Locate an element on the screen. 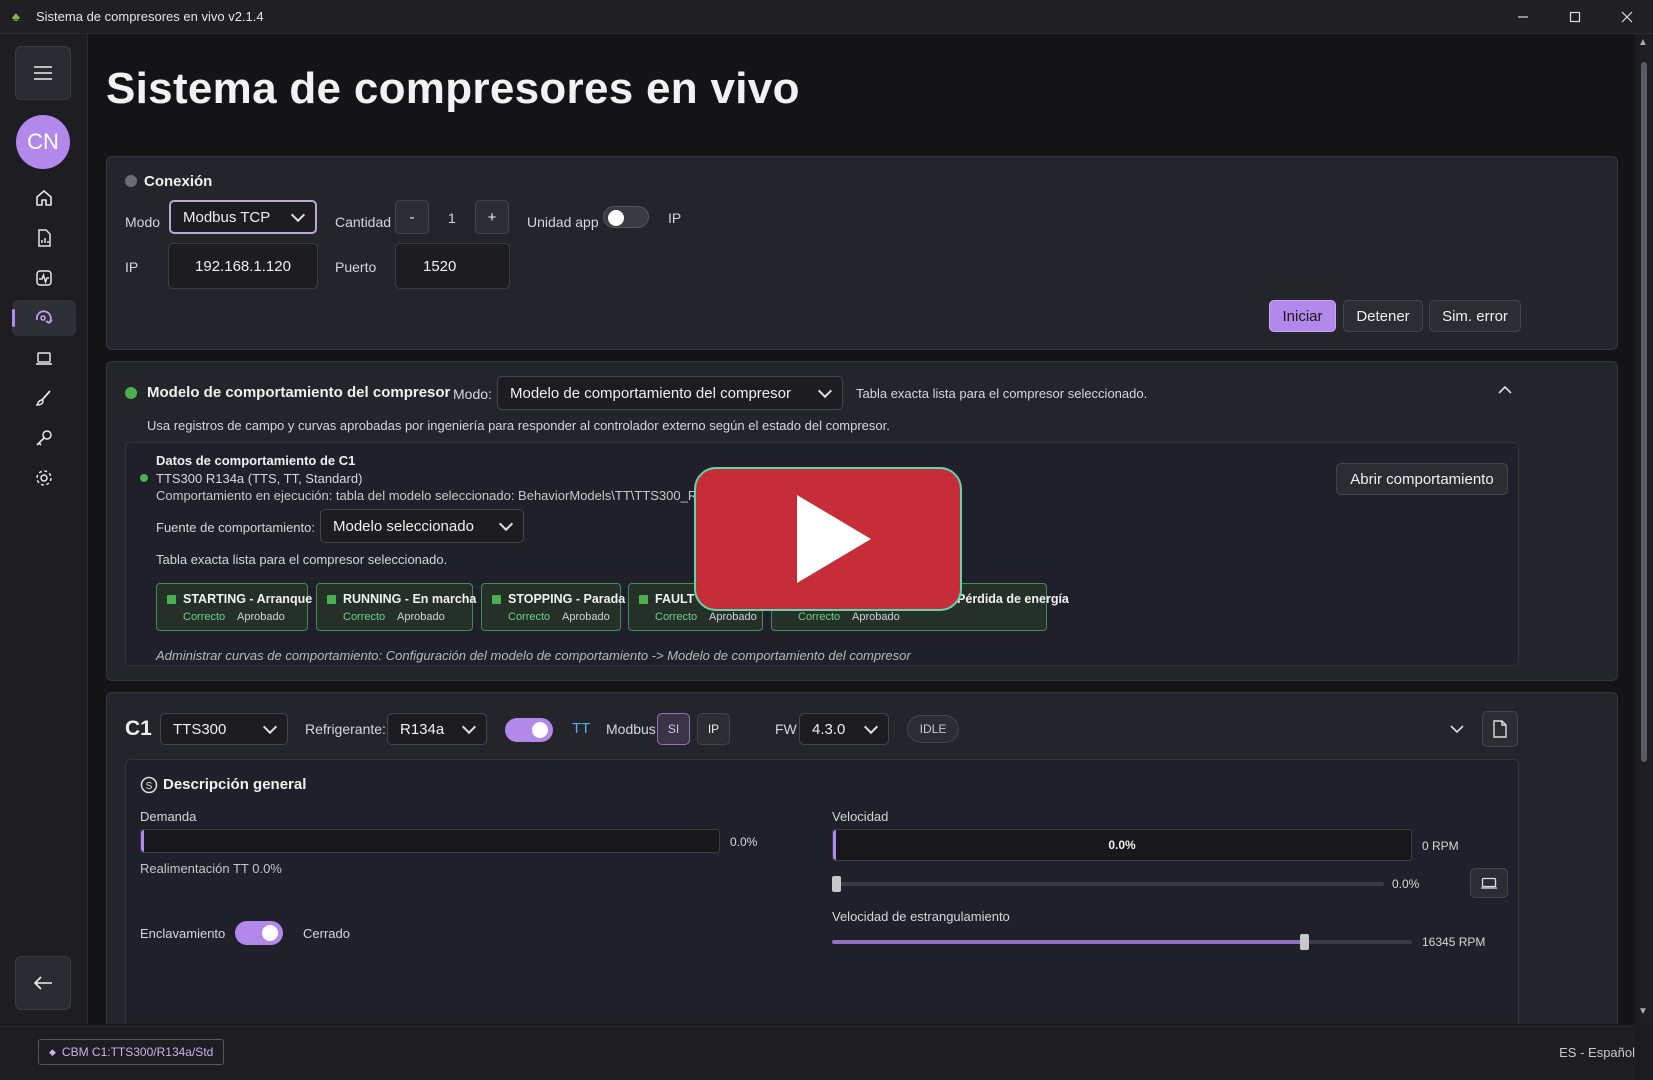 The height and width of the screenshot is (1080, 1653). hamburger-menu-button is located at coordinates (43, 73).